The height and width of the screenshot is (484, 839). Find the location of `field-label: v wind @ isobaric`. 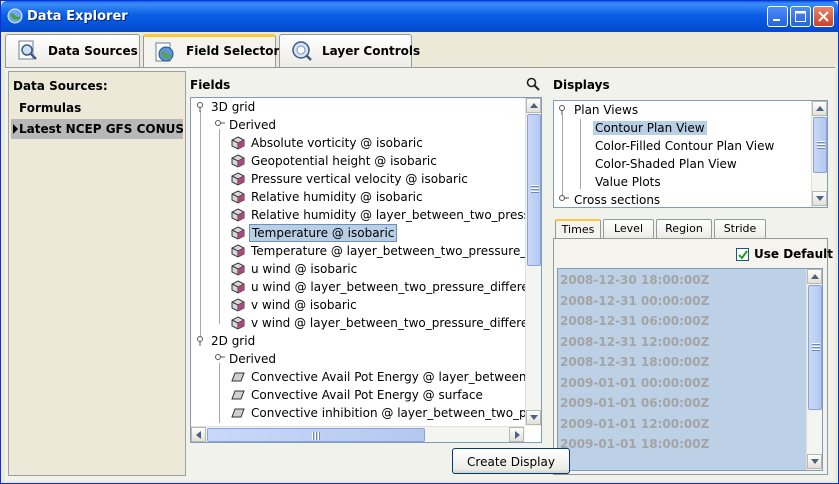

field-label: v wind @ isobaric is located at coordinates (304, 305).